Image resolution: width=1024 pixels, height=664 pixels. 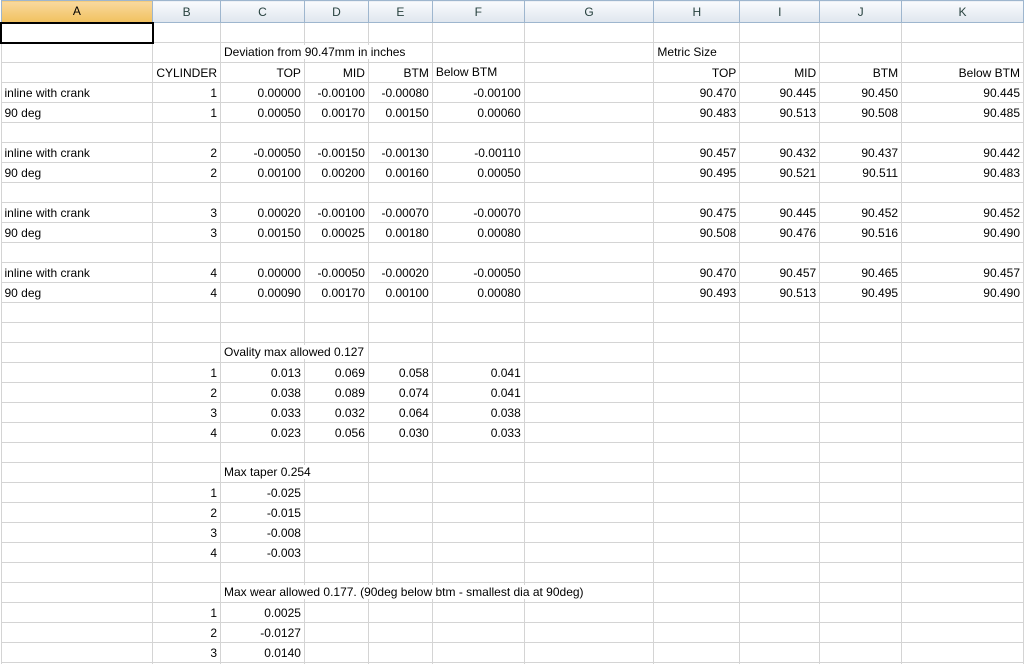 What do you see at coordinates (861, 312) in the screenshot?
I see `cell-j15` at bounding box center [861, 312].